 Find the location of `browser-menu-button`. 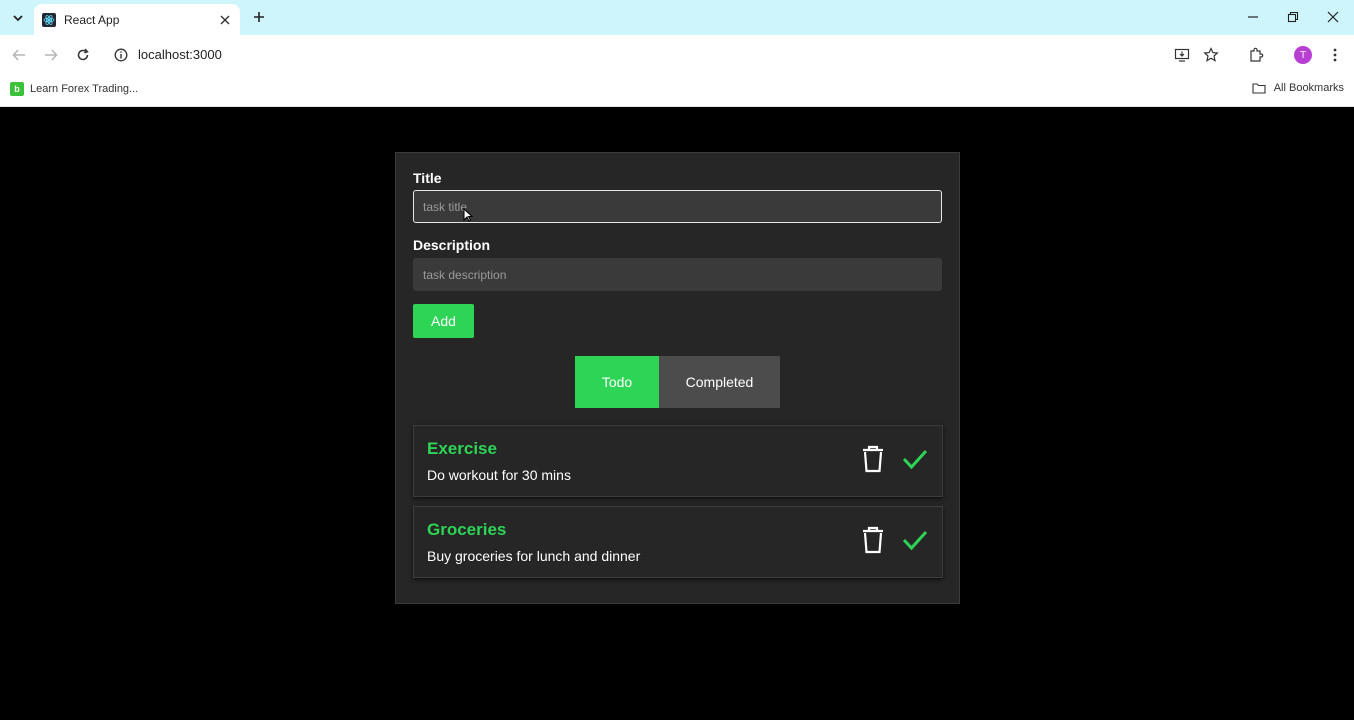

browser-menu-button is located at coordinates (1335, 55).